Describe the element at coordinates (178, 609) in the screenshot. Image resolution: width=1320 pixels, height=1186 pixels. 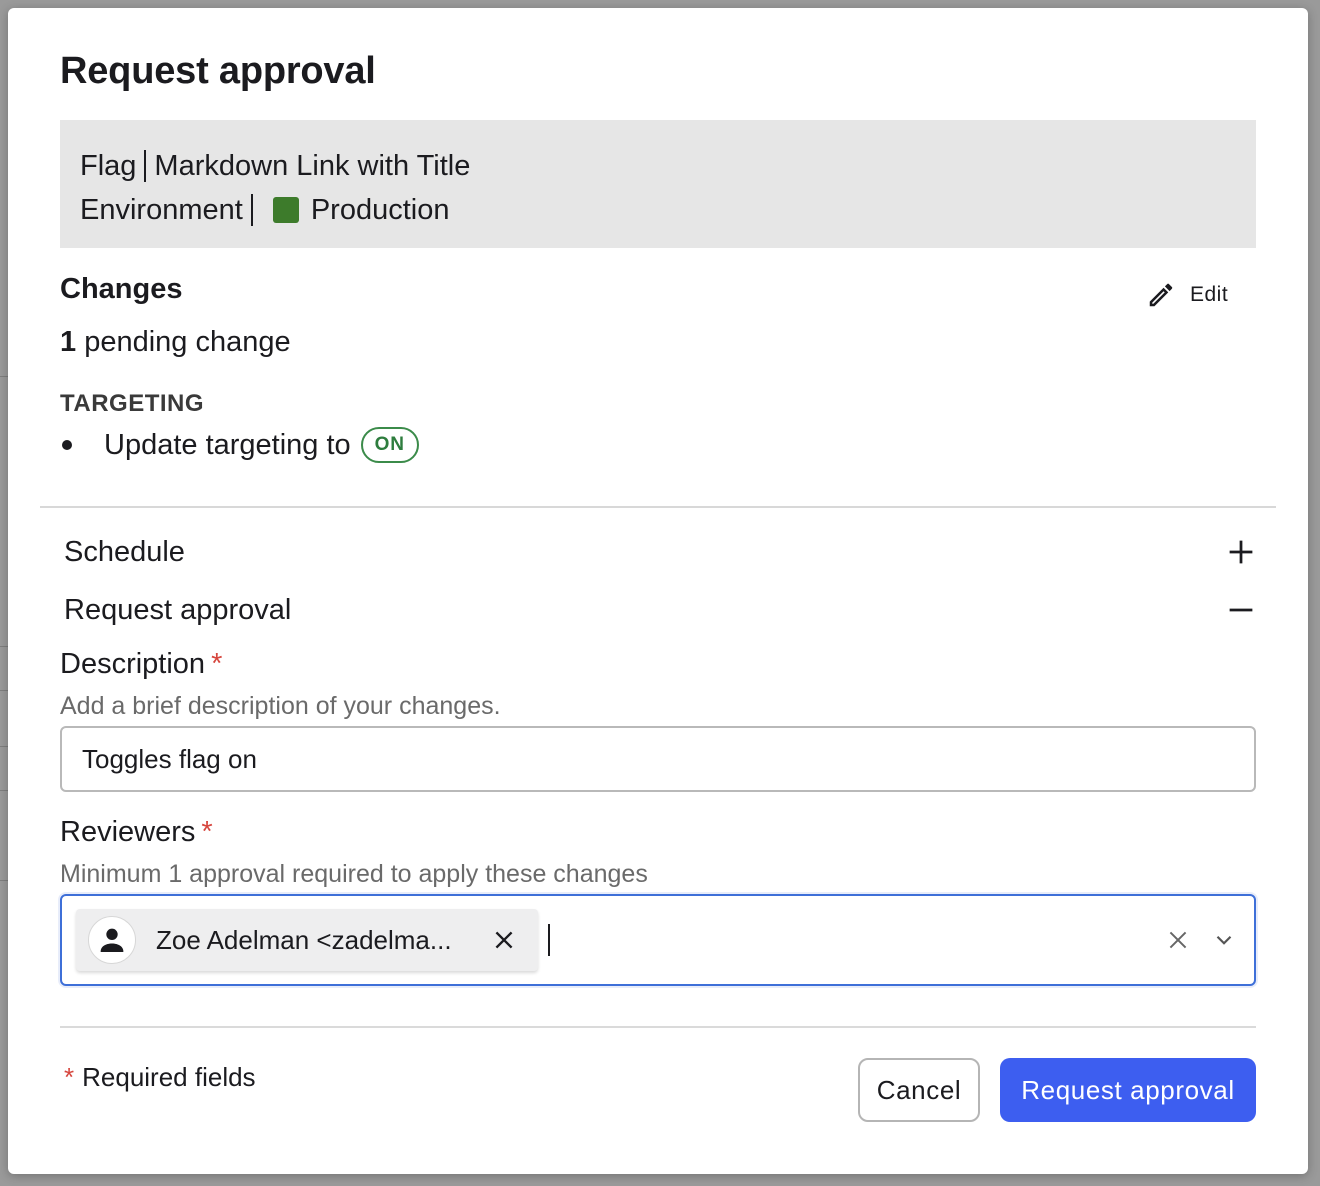
I see `request-approval-section-label: Request approval` at that location.